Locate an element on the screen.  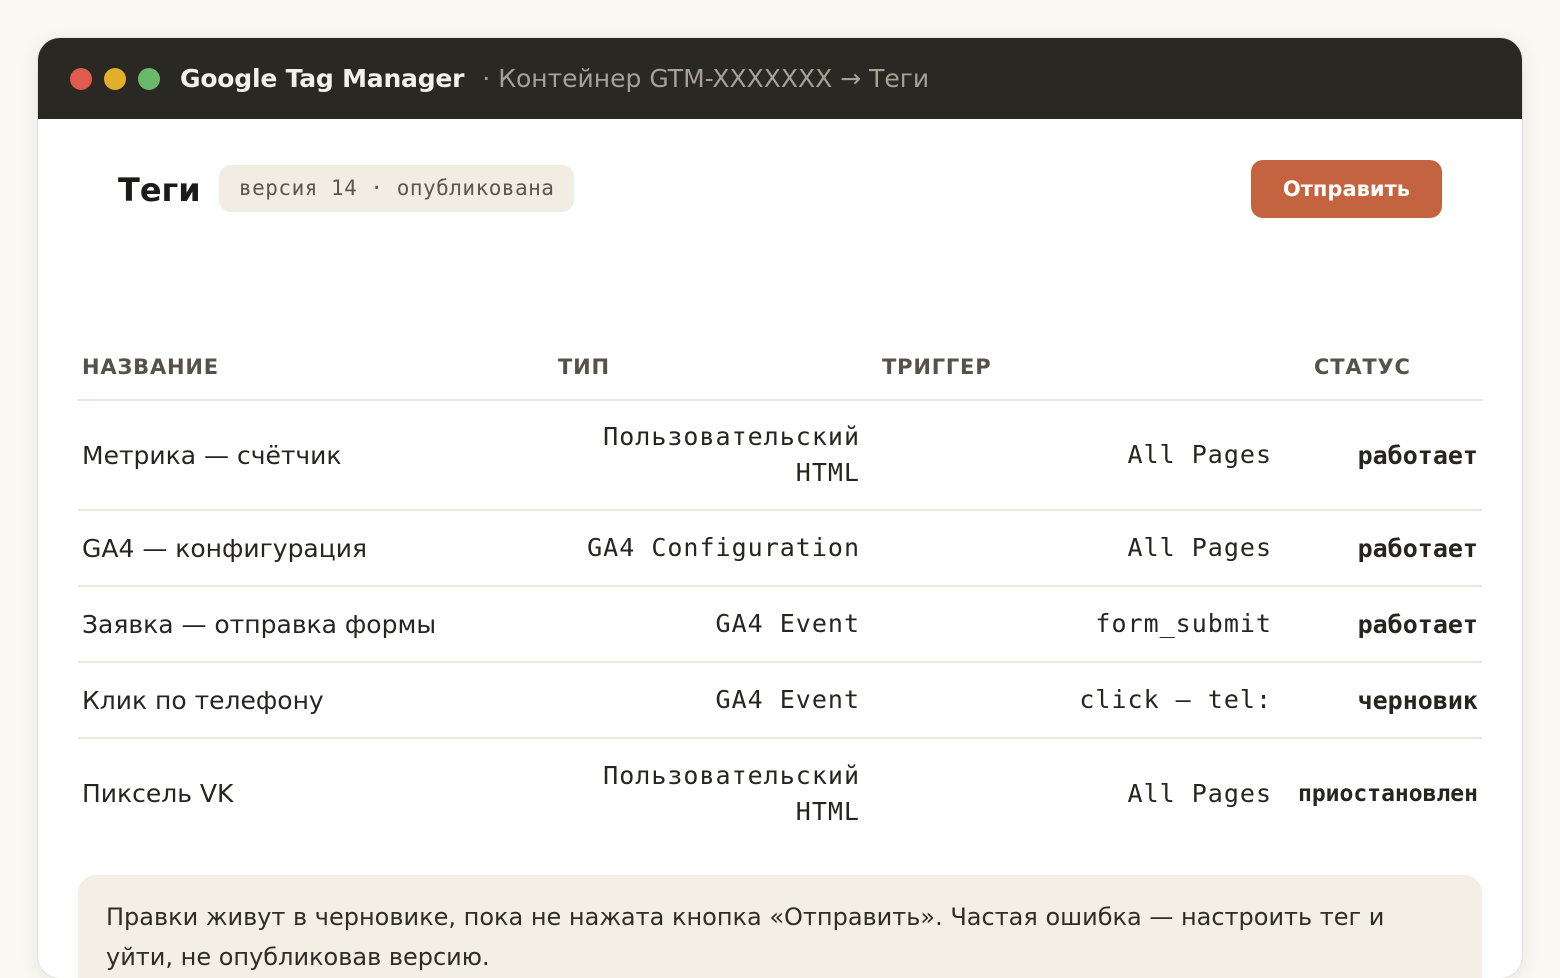
tag-status: приостановлен is located at coordinates (1387, 793).